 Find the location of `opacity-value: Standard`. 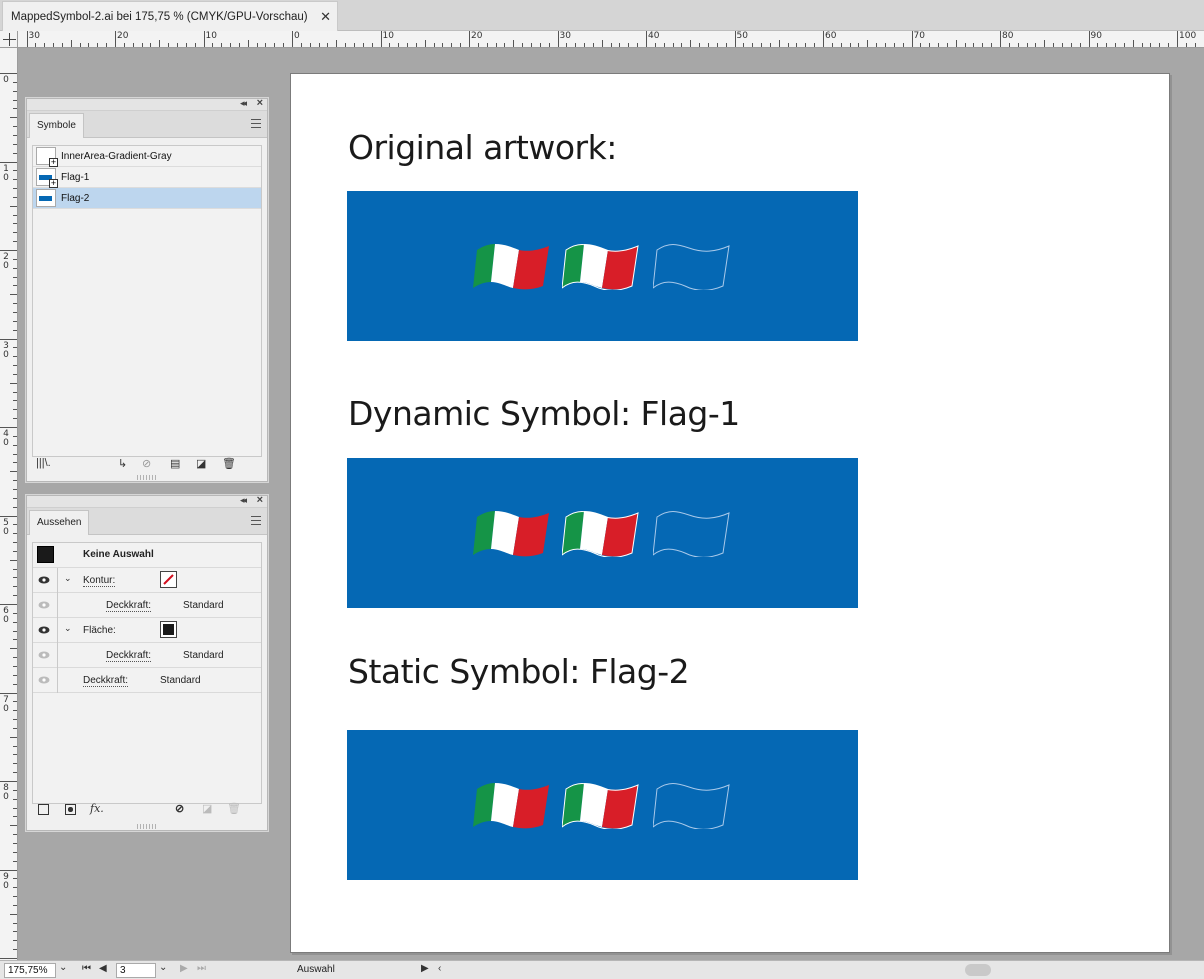

opacity-value: Standard is located at coordinates (180, 680).